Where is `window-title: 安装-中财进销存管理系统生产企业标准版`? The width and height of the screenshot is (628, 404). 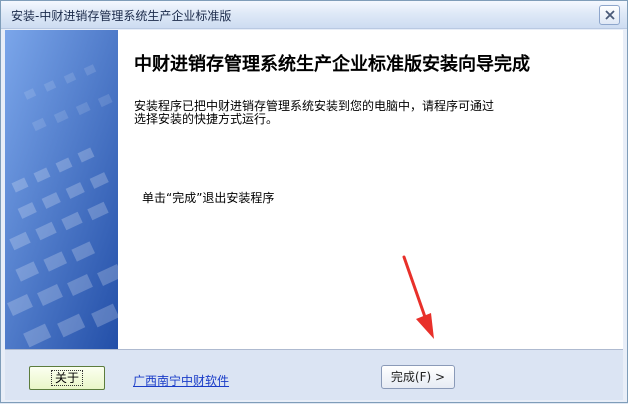
window-title: 安装-中财进销存管理系统生产企业标准版 is located at coordinates (121, 16).